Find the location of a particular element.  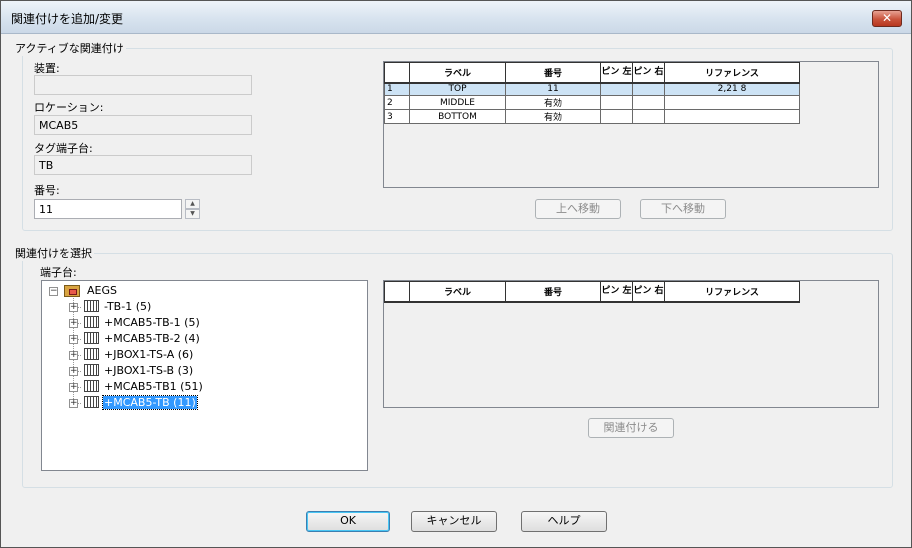

cell-number: 11 is located at coordinates (553, 89).